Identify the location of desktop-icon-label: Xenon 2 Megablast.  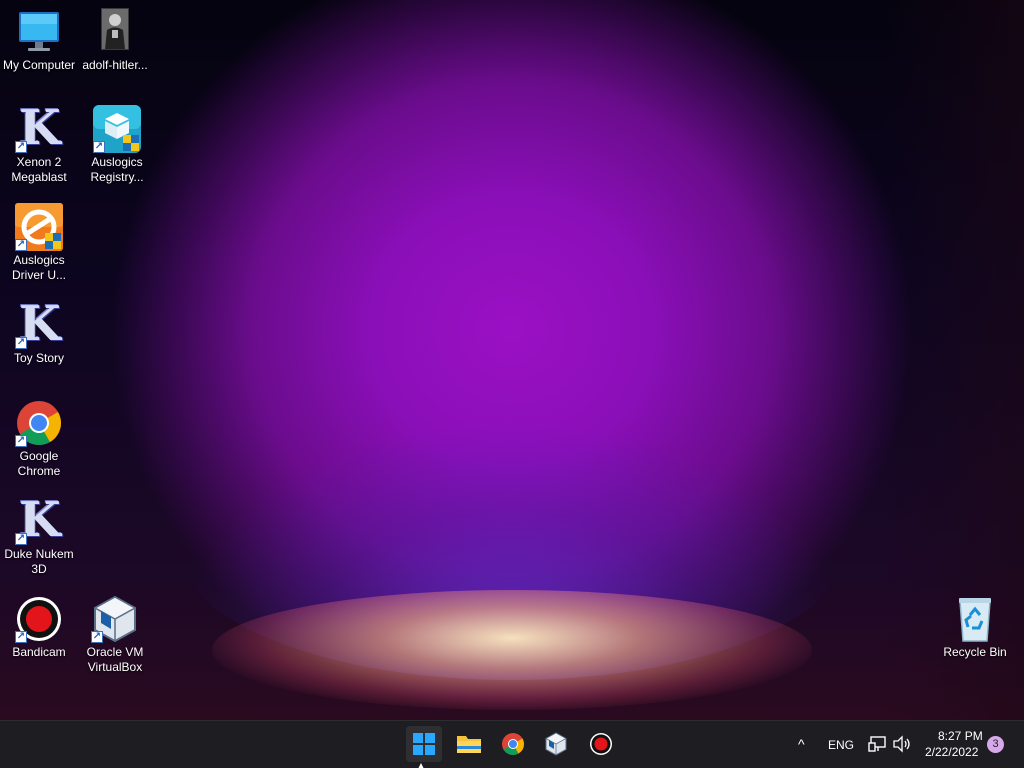
(39, 169).